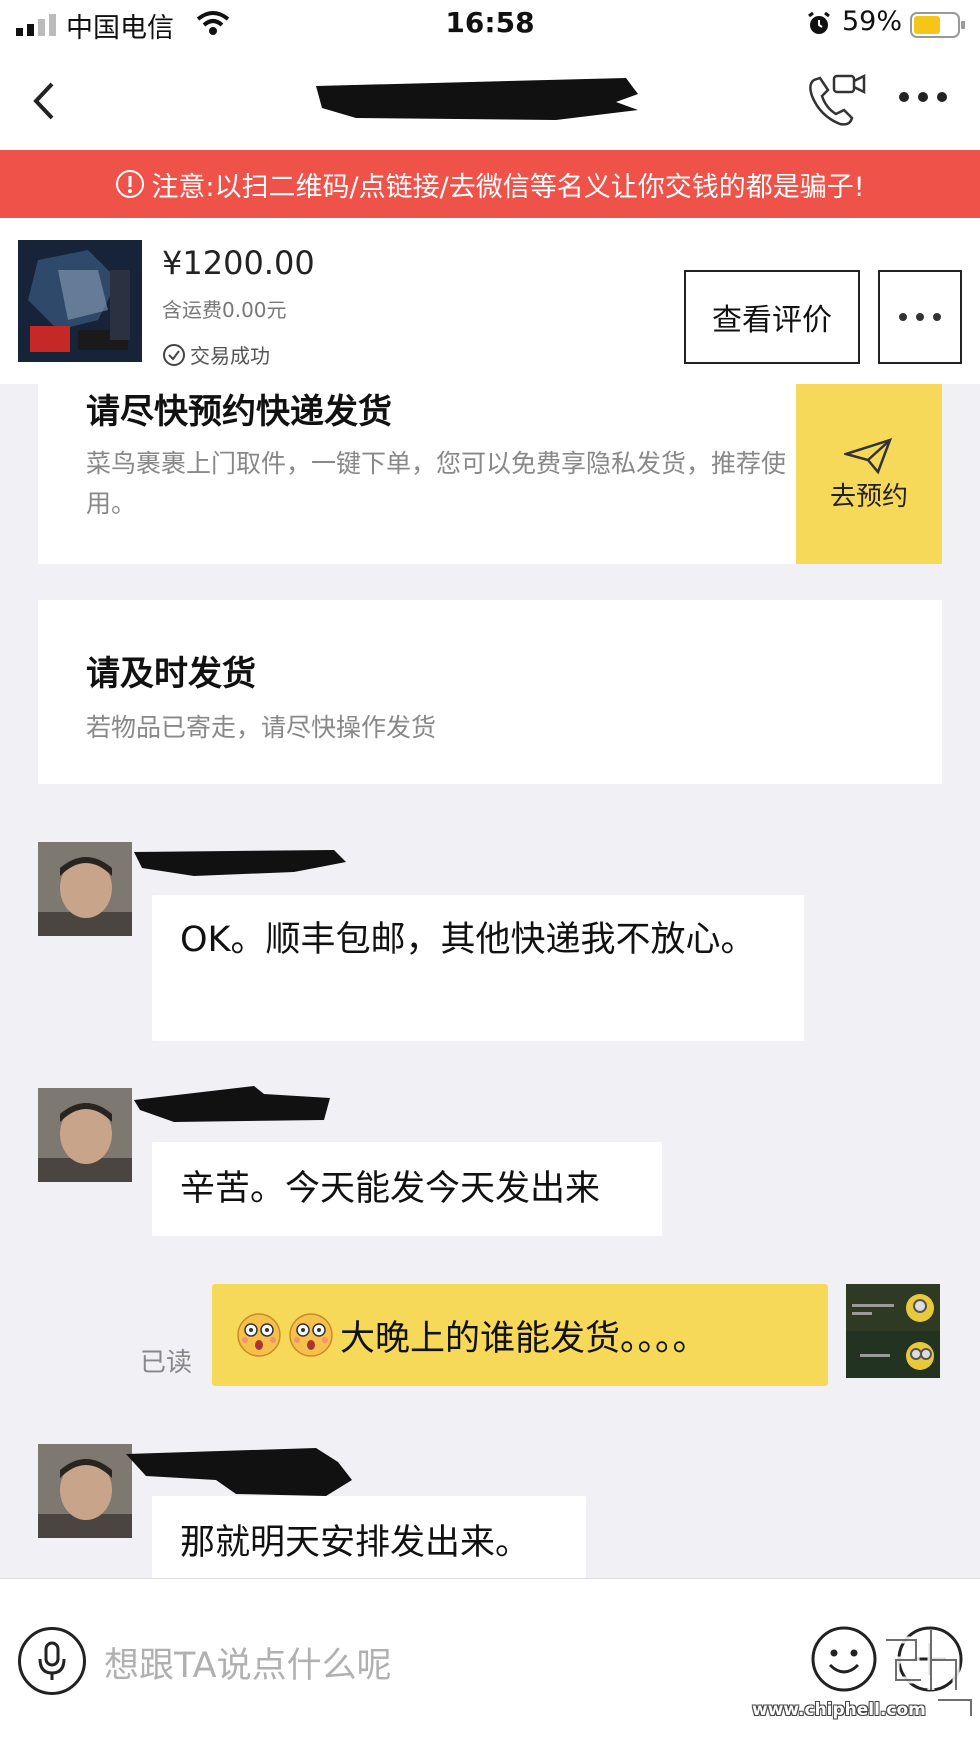  I want to click on more-icon, so click(923, 97).